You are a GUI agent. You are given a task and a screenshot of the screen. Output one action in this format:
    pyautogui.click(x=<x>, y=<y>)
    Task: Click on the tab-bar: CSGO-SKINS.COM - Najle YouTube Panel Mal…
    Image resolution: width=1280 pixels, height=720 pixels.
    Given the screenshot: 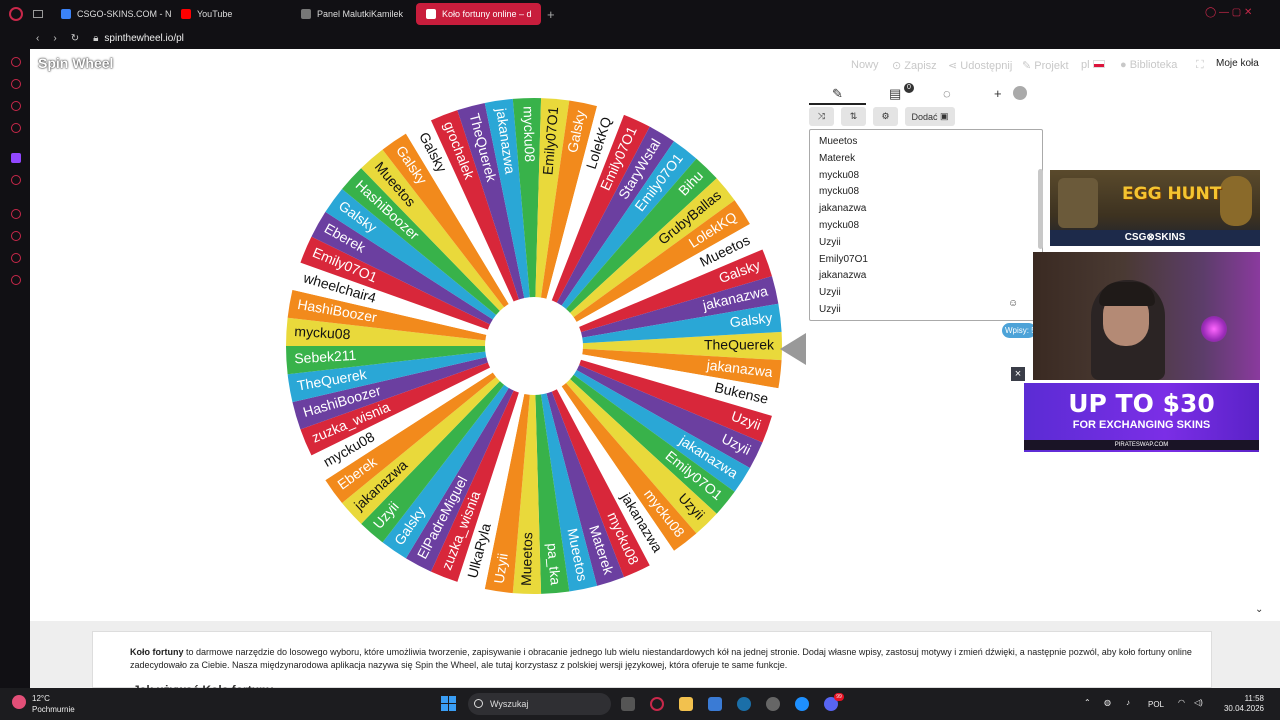 What is the action you would take?
    pyautogui.click(x=640, y=14)
    